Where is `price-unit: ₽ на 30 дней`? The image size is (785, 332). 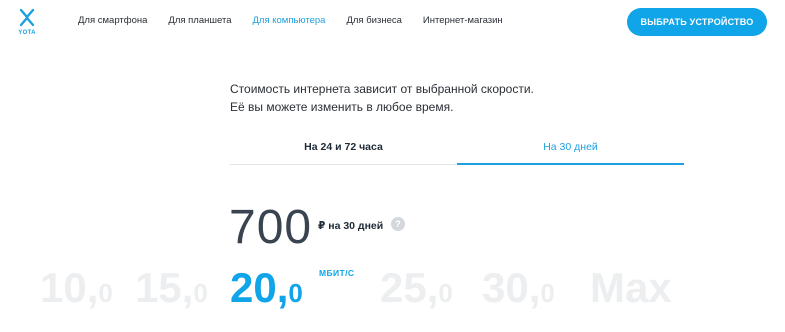 price-unit: ₽ на 30 дней is located at coordinates (350, 226).